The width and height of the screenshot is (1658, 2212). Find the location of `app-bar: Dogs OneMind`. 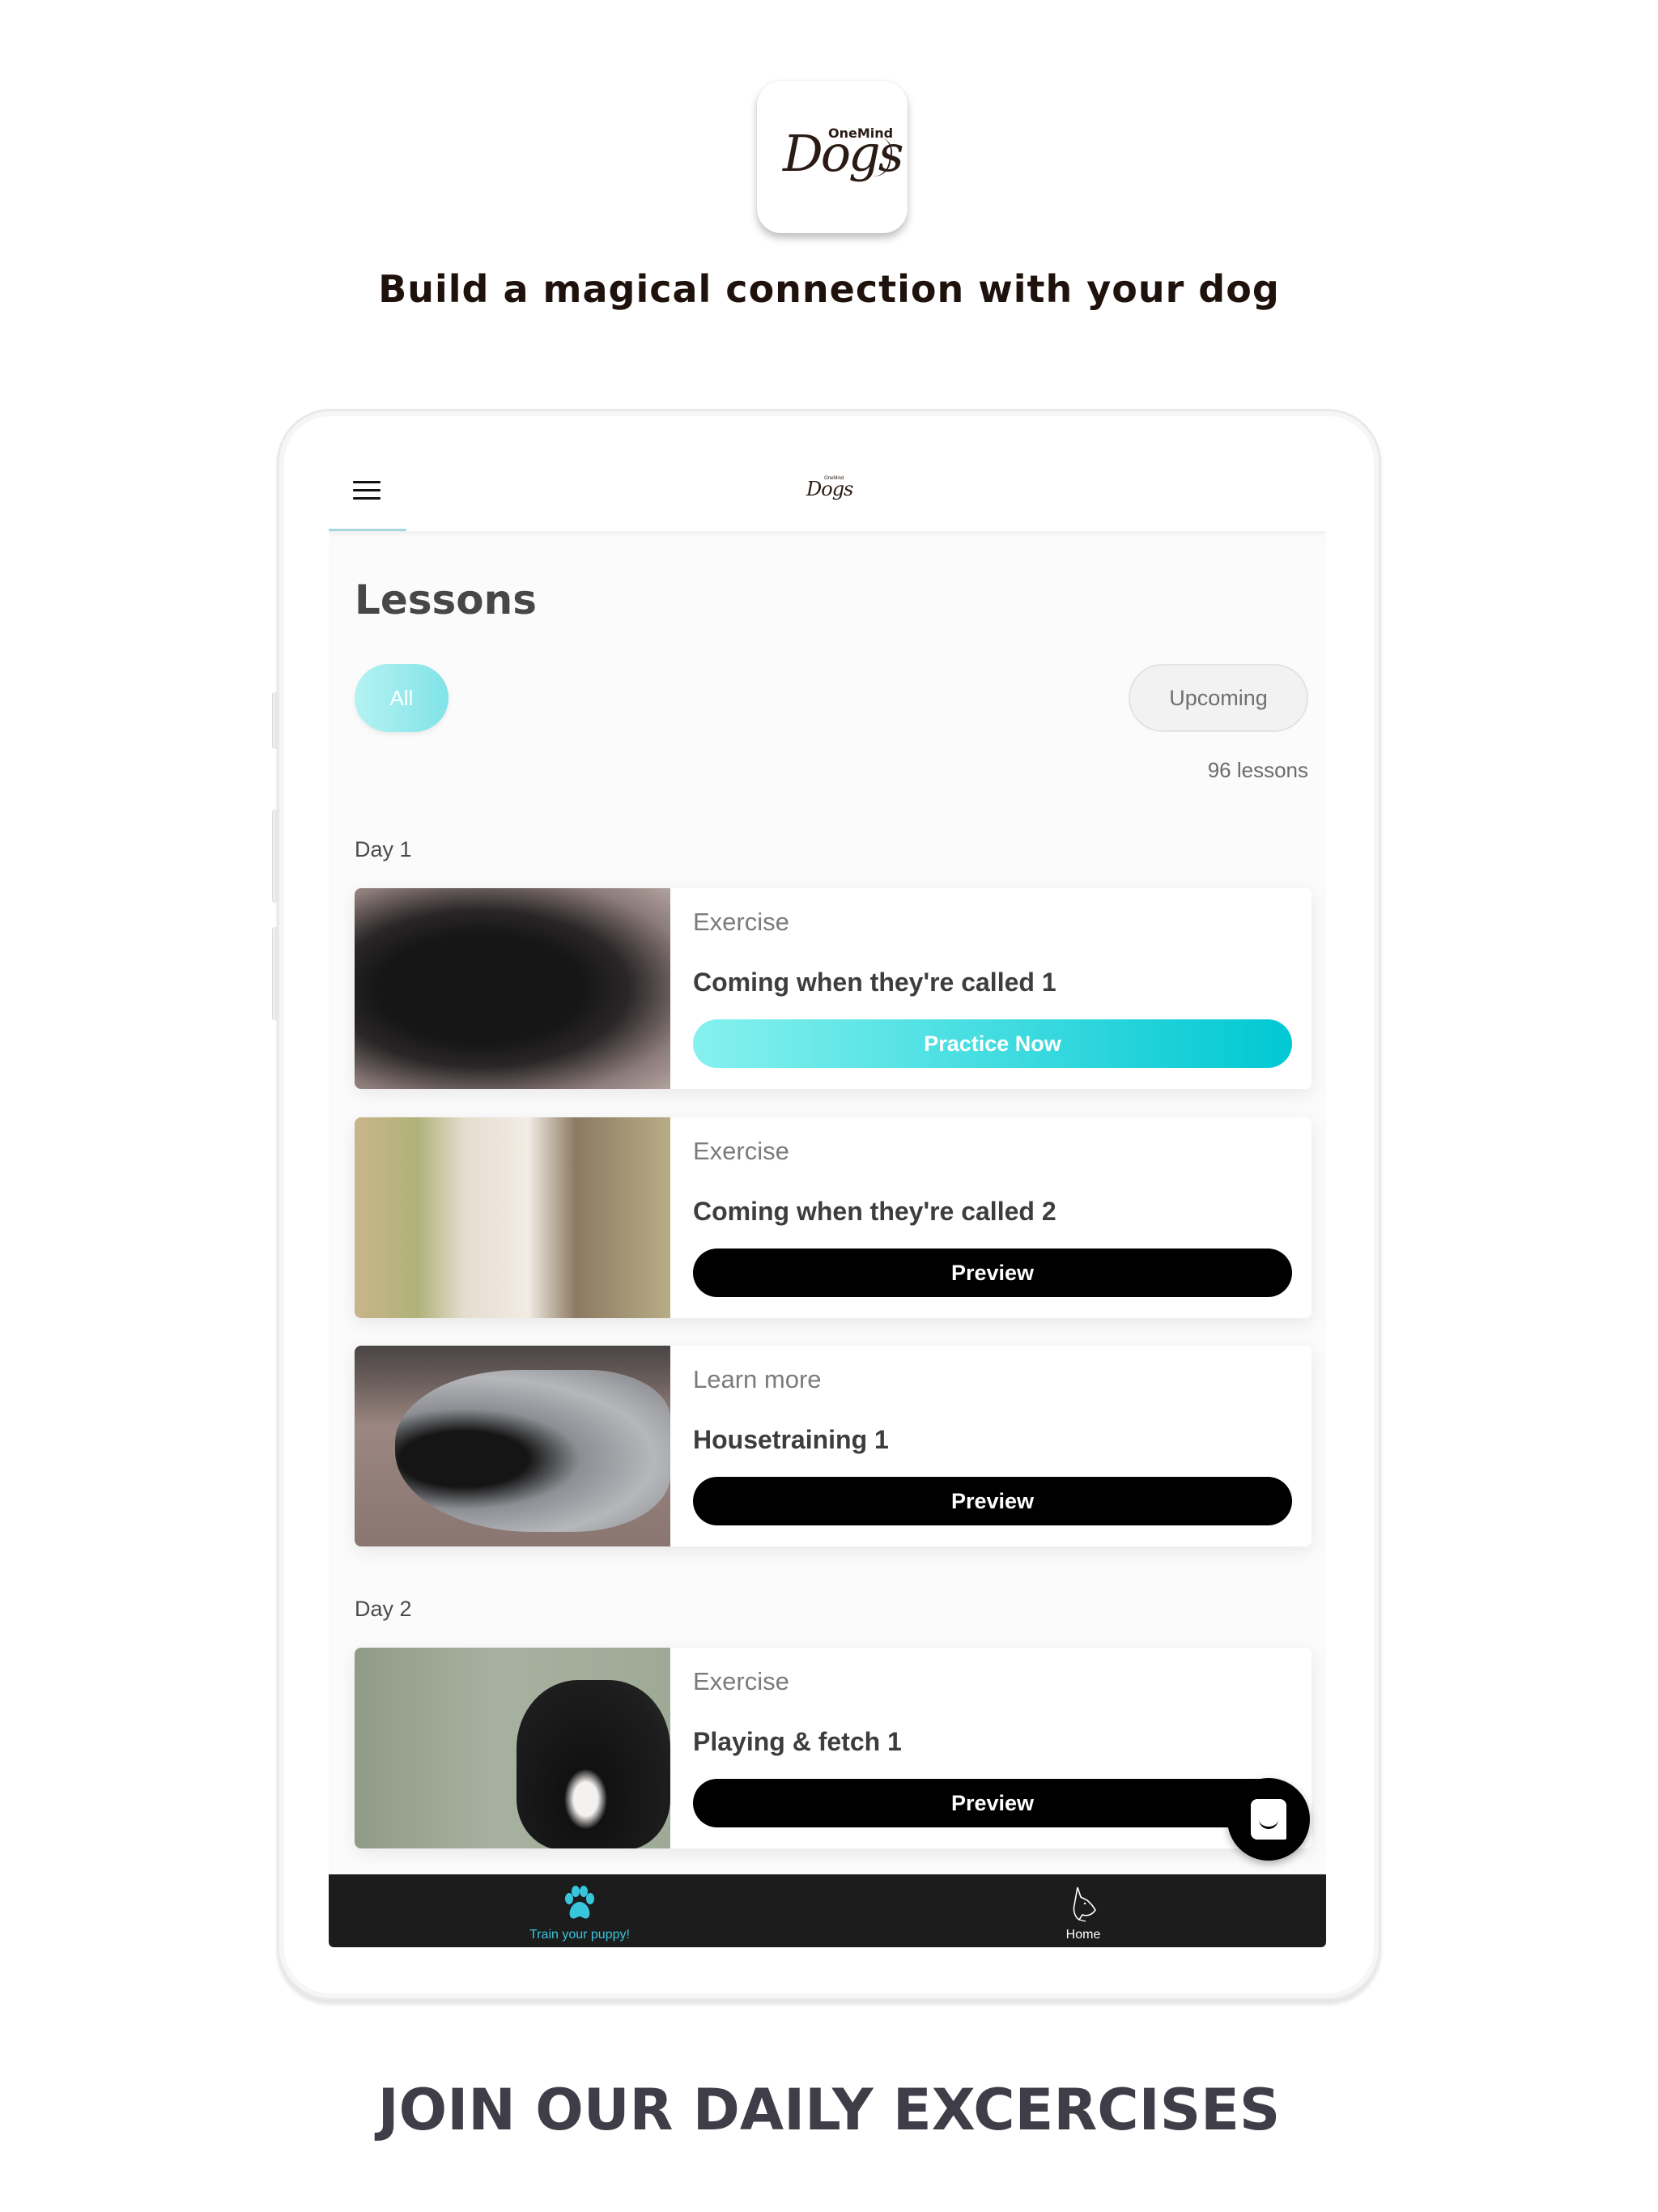

app-bar: Dogs OneMind is located at coordinates (827, 493).